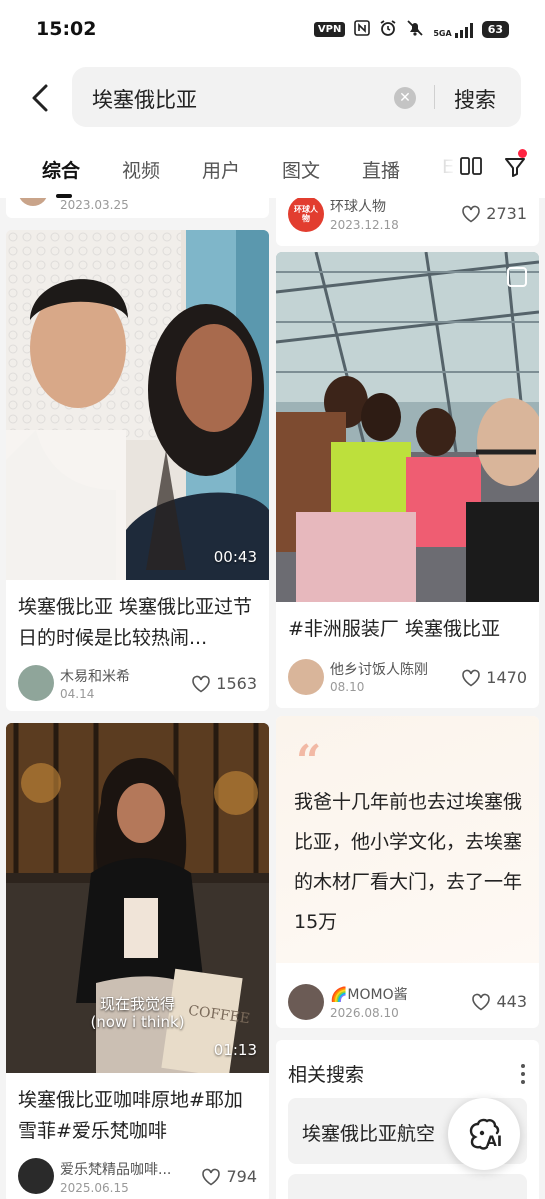 Image resolution: width=545 pixels, height=1199 pixels. I want to click on search-query: 埃塞俄比亚, so click(144, 99).